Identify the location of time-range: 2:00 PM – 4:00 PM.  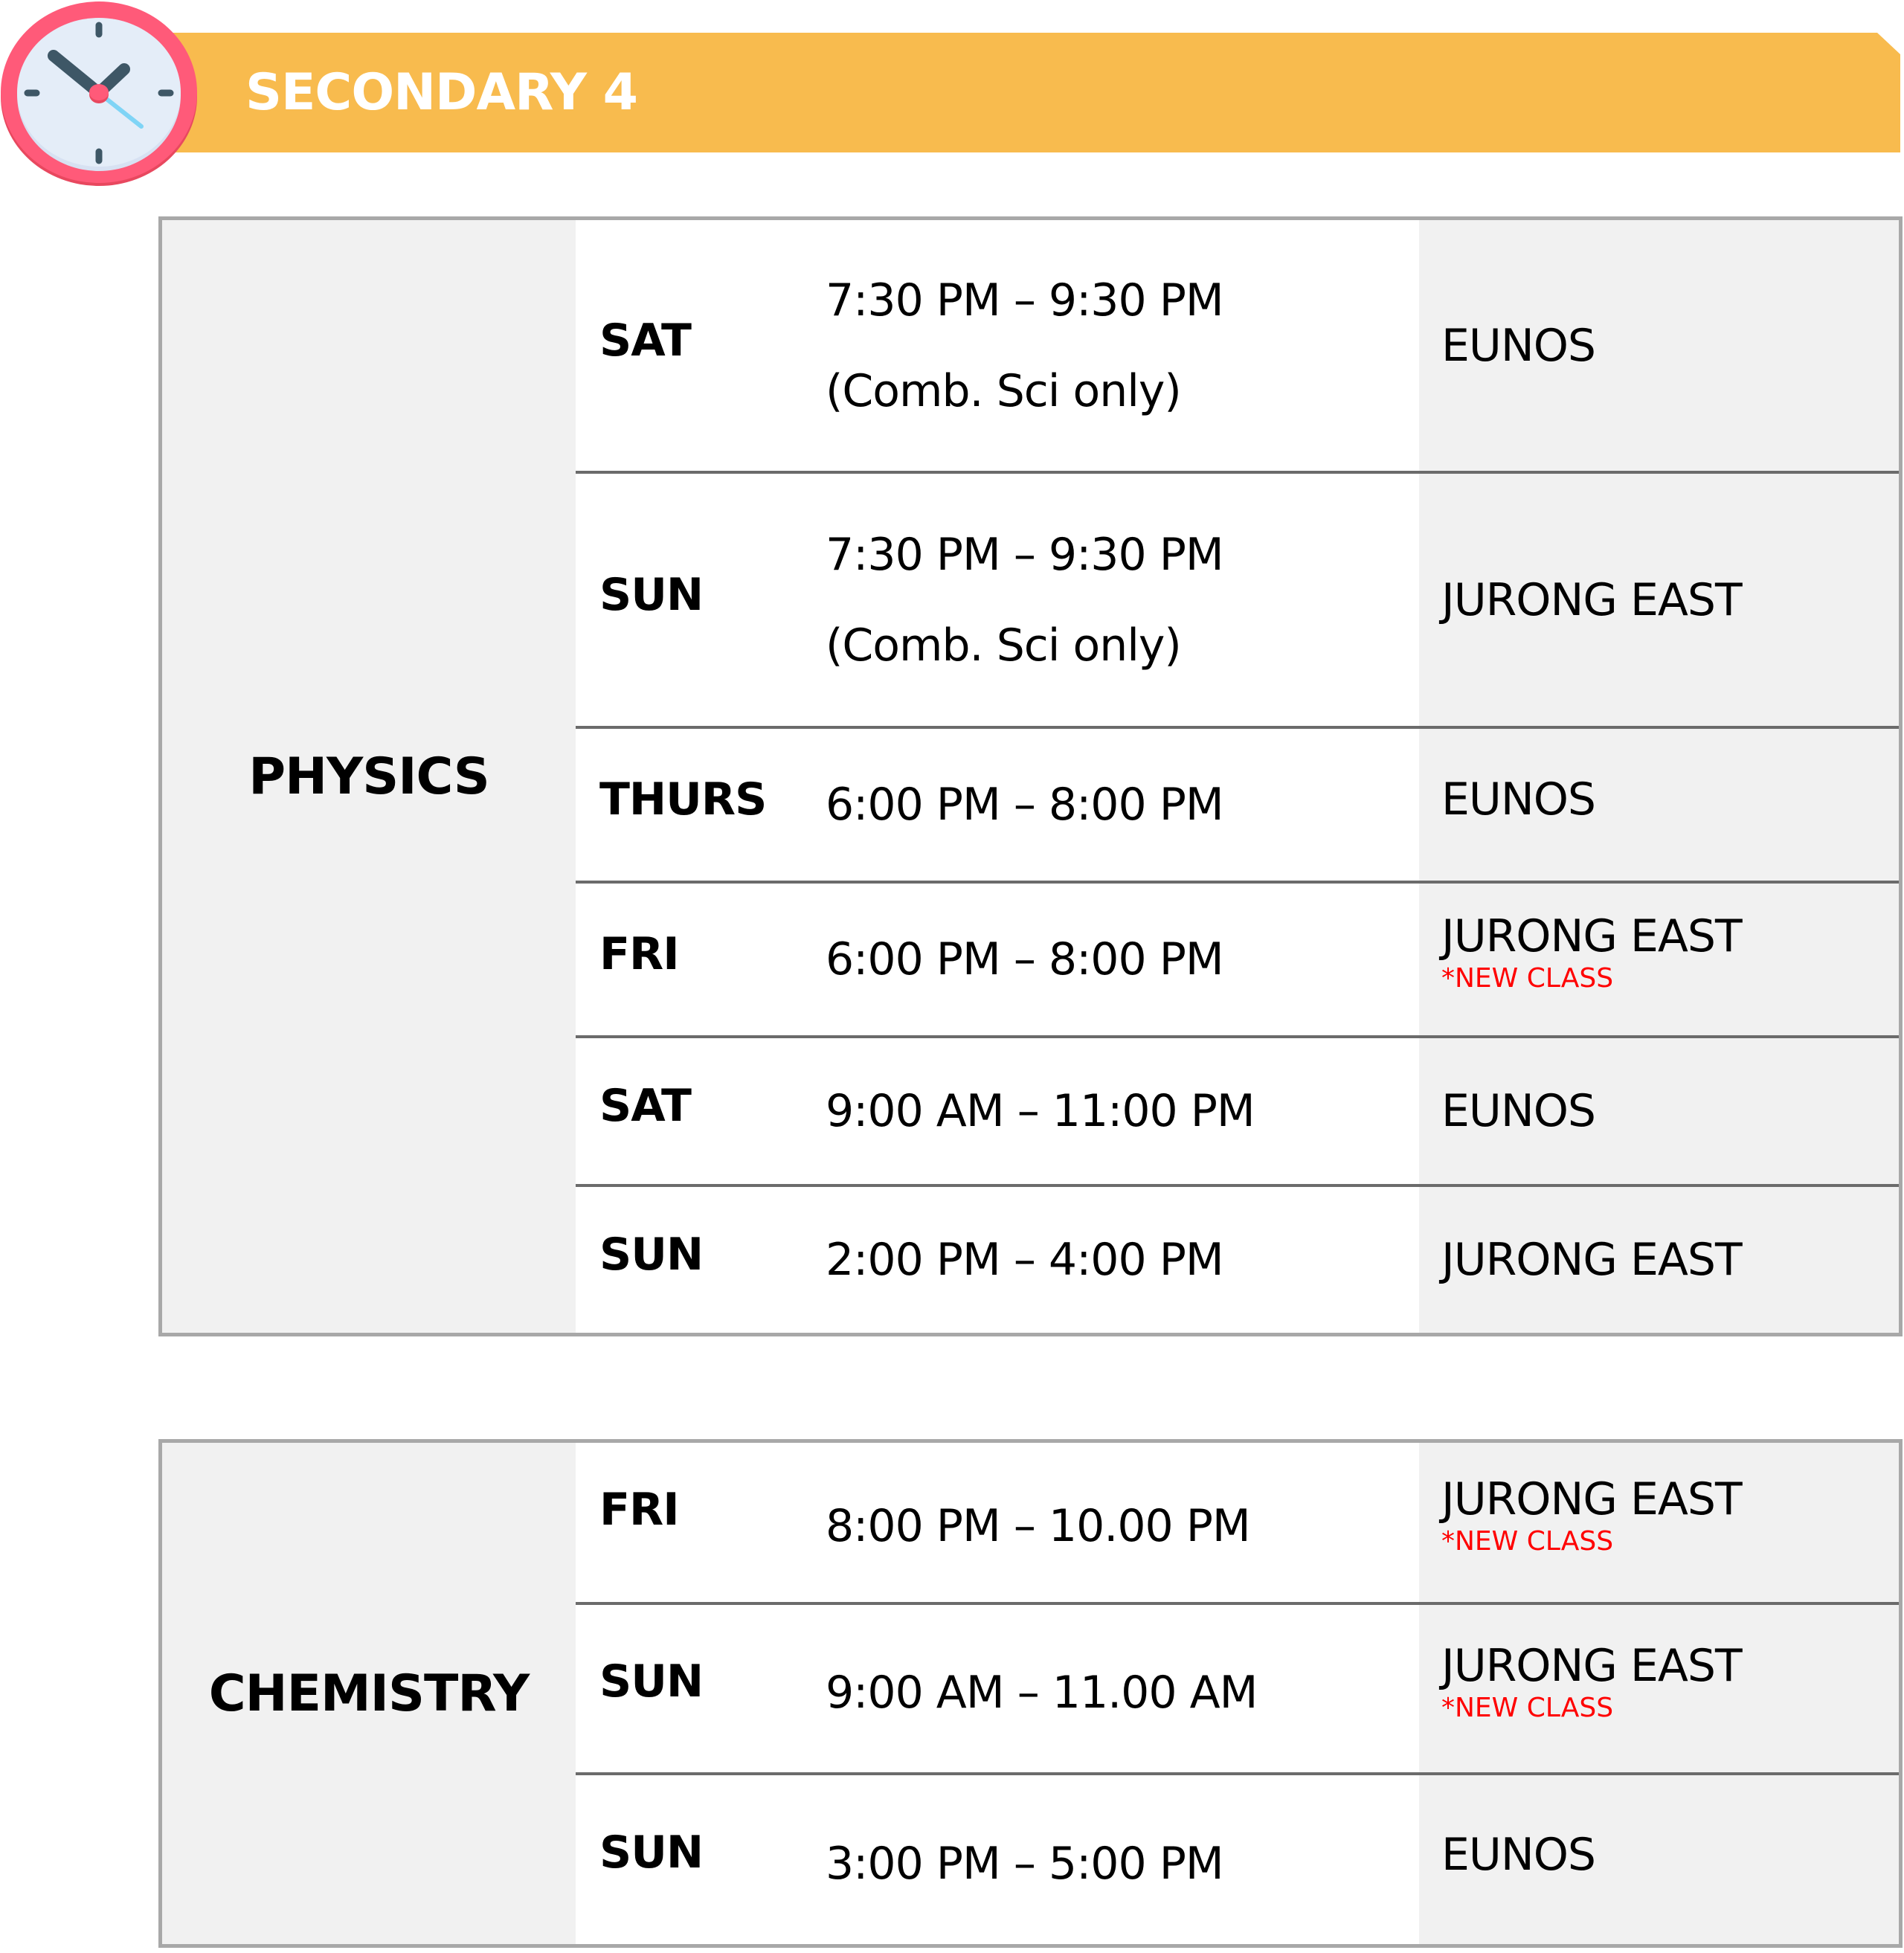
(1025, 1260).